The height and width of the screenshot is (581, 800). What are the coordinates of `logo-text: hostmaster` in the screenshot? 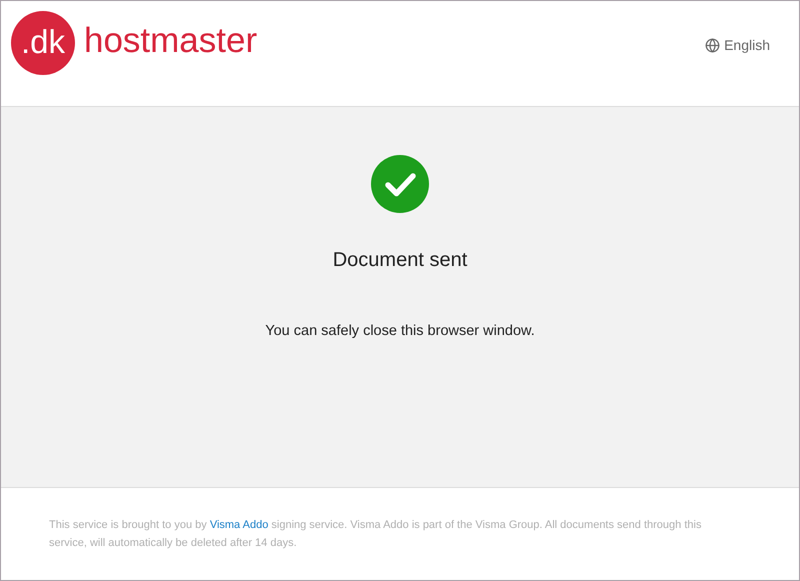 It's located at (171, 42).